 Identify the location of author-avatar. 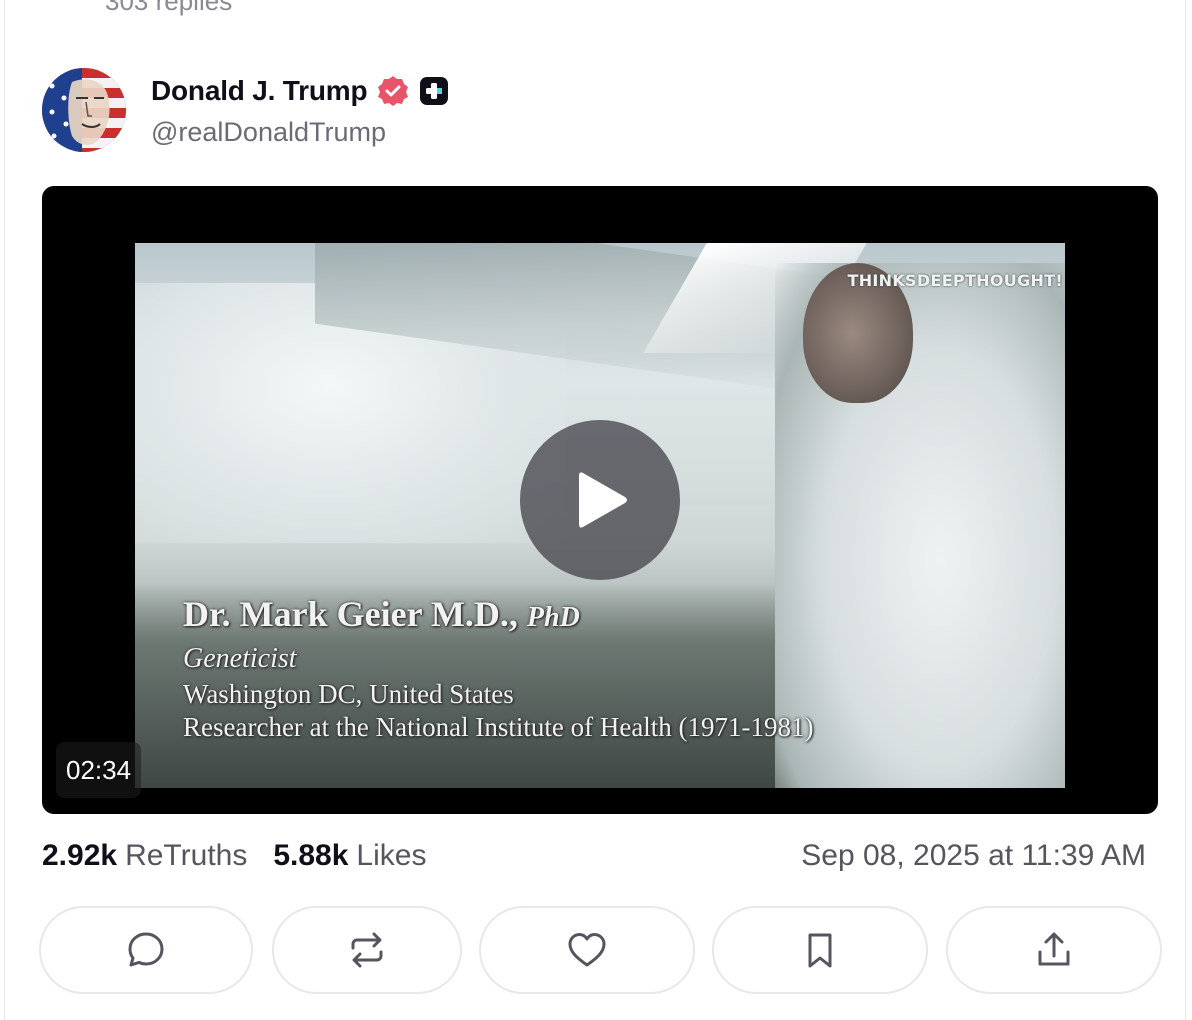
(84, 110).